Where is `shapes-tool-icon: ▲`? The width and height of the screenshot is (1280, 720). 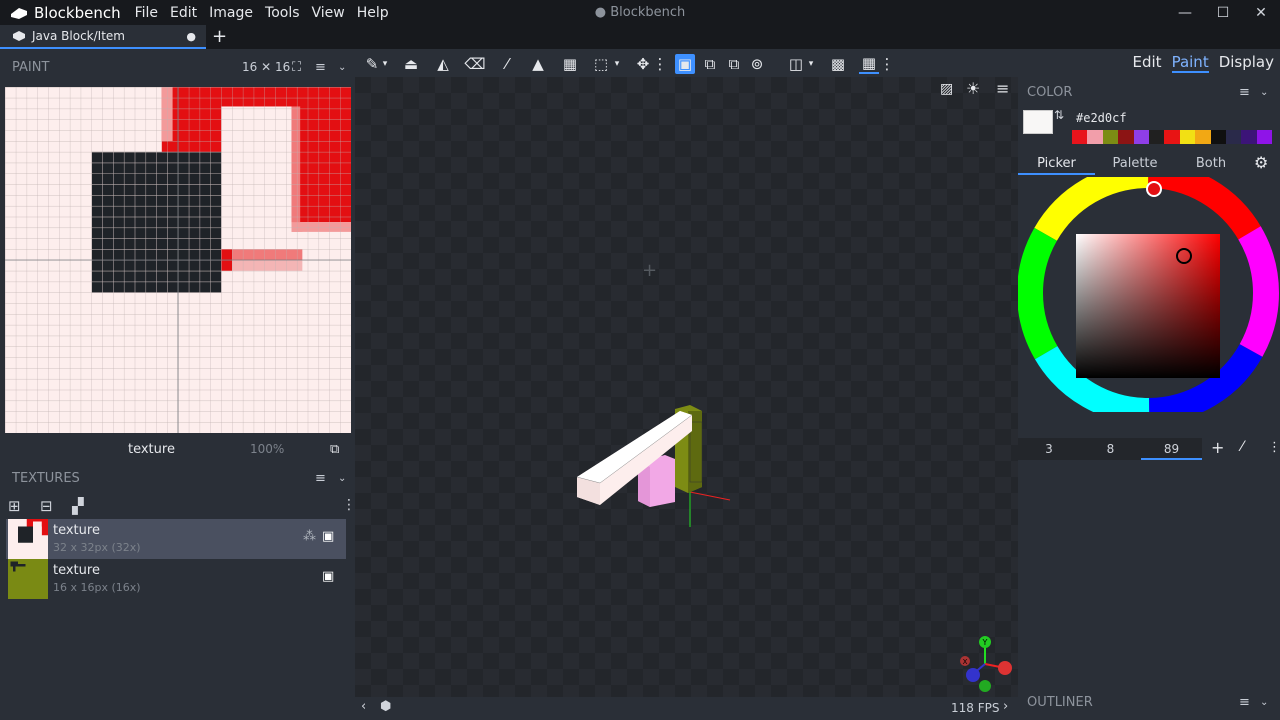
shapes-tool-icon: ▲ is located at coordinates (538, 64).